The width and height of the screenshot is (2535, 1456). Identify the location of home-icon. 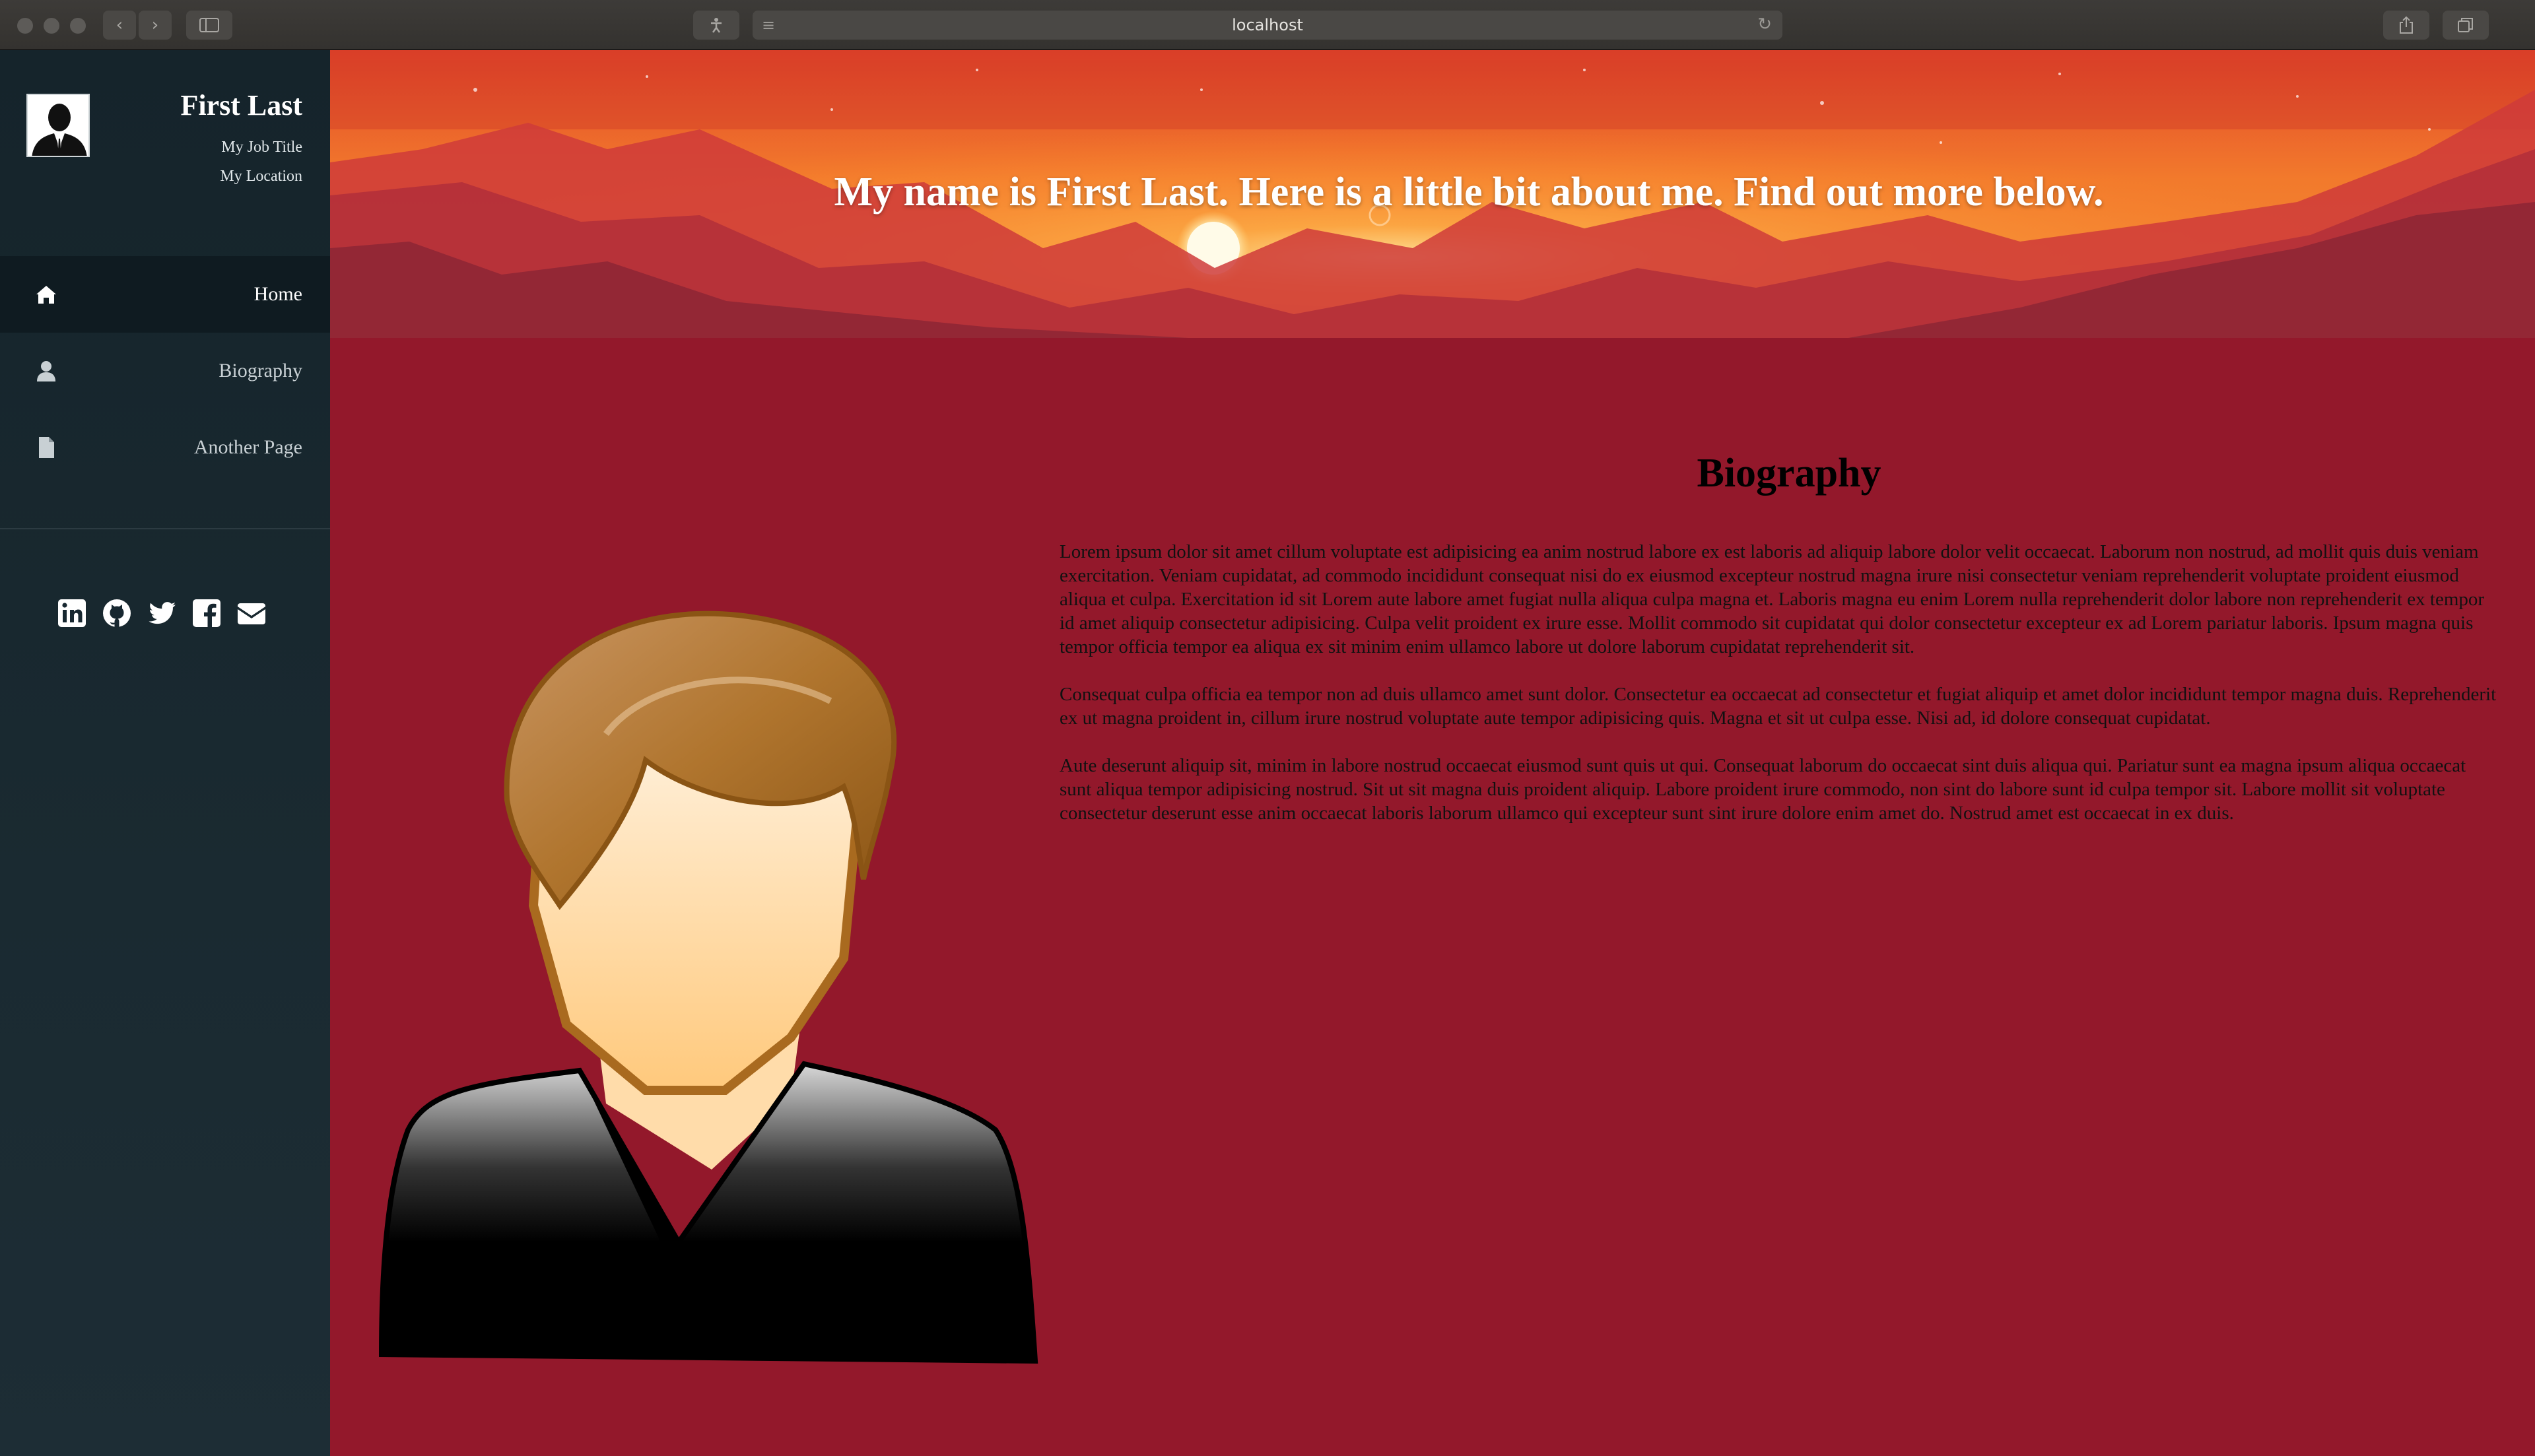
(46, 295).